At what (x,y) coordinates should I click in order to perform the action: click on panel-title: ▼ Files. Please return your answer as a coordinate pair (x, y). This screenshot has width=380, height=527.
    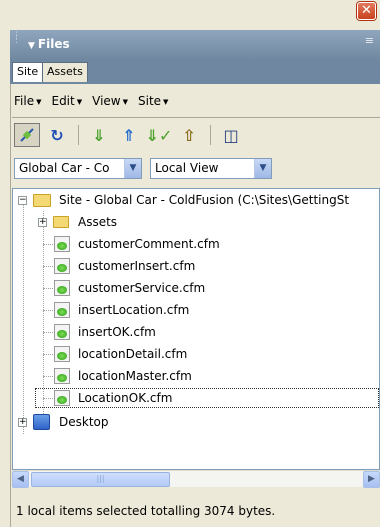
    Looking at the image, I should click on (49, 44).